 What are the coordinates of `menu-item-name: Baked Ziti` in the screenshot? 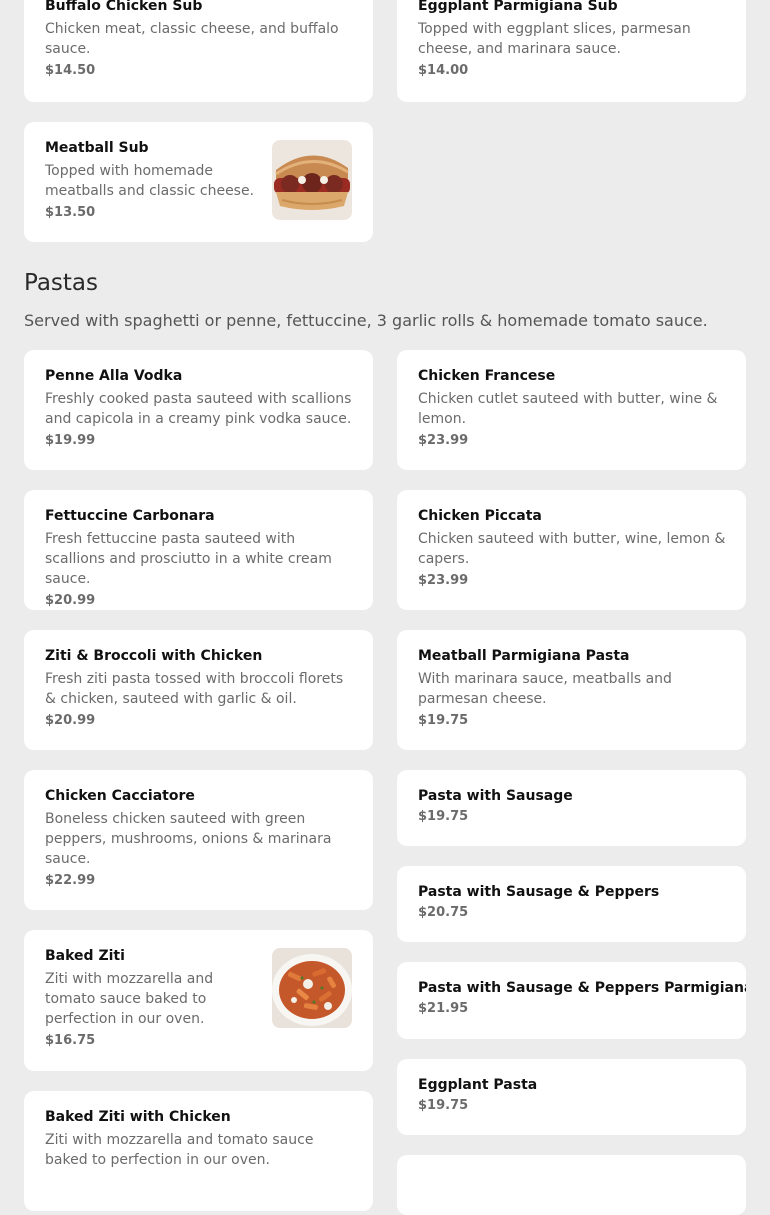 It's located at (85, 956).